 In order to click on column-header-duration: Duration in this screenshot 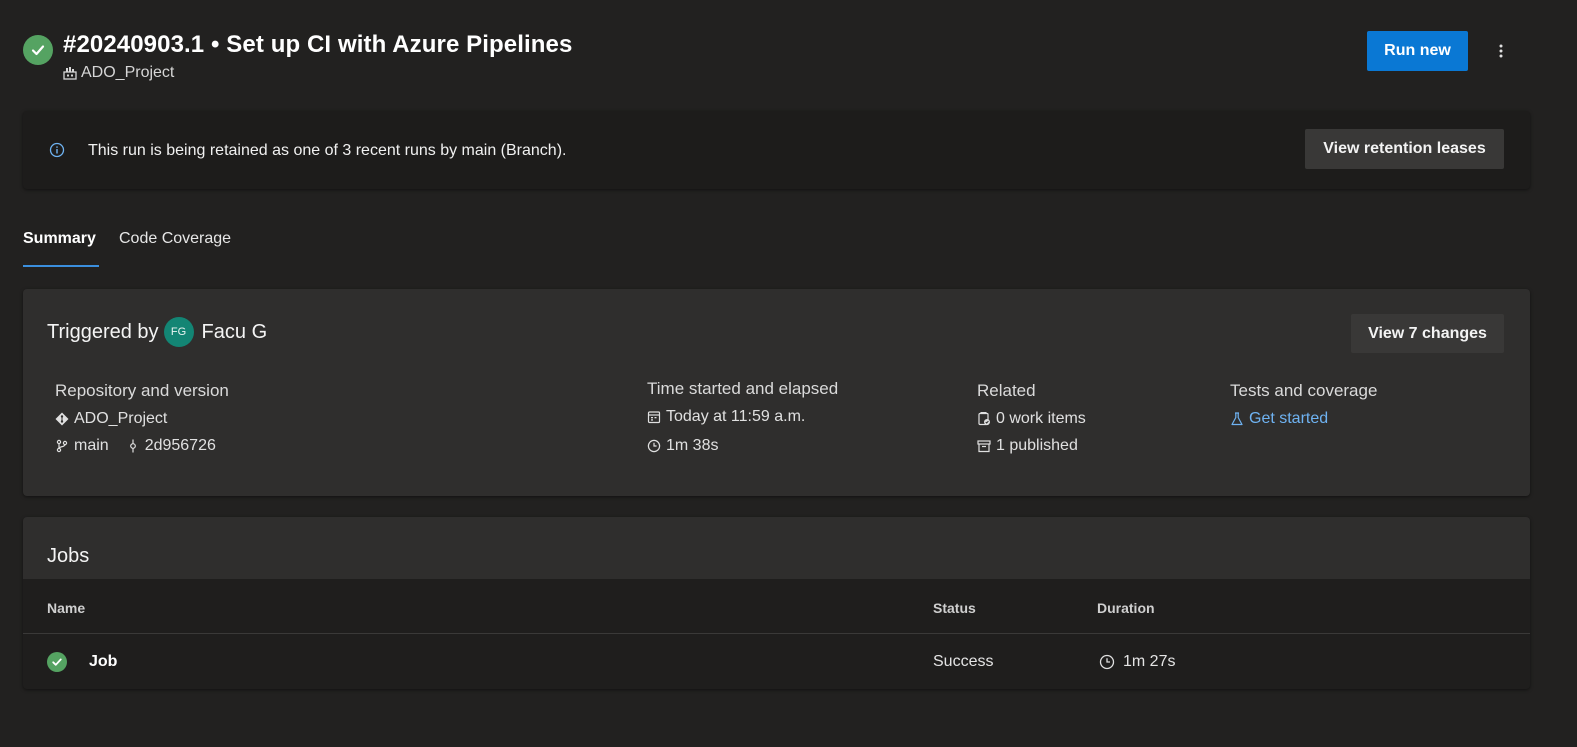, I will do `click(1126, 608)`.